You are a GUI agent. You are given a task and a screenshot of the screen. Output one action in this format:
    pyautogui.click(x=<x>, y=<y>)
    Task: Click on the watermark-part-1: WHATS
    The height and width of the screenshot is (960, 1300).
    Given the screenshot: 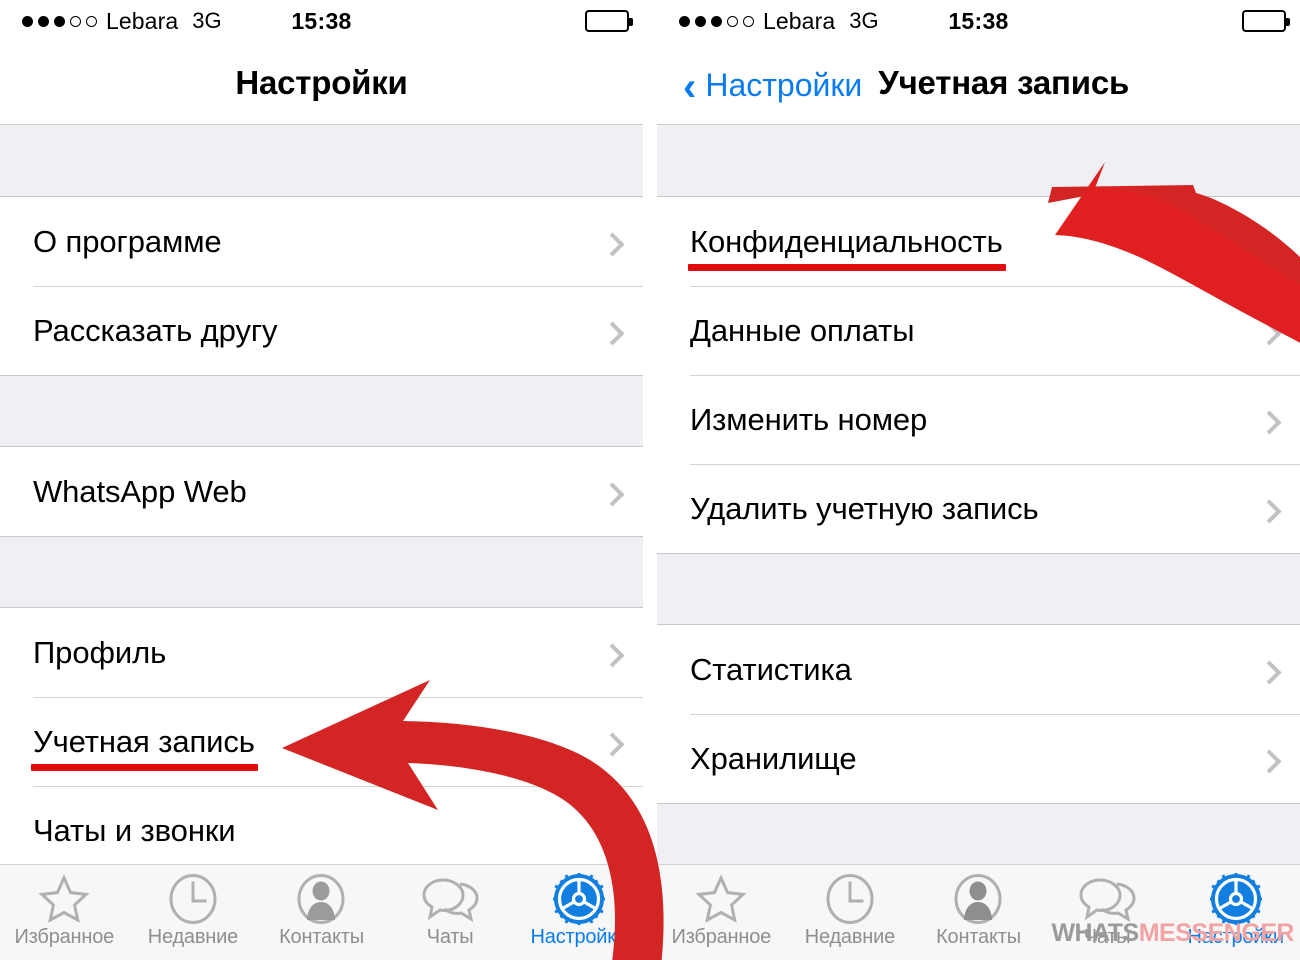 What is the action you would take?
    pyautogui.click(x=1095, y=933)
    